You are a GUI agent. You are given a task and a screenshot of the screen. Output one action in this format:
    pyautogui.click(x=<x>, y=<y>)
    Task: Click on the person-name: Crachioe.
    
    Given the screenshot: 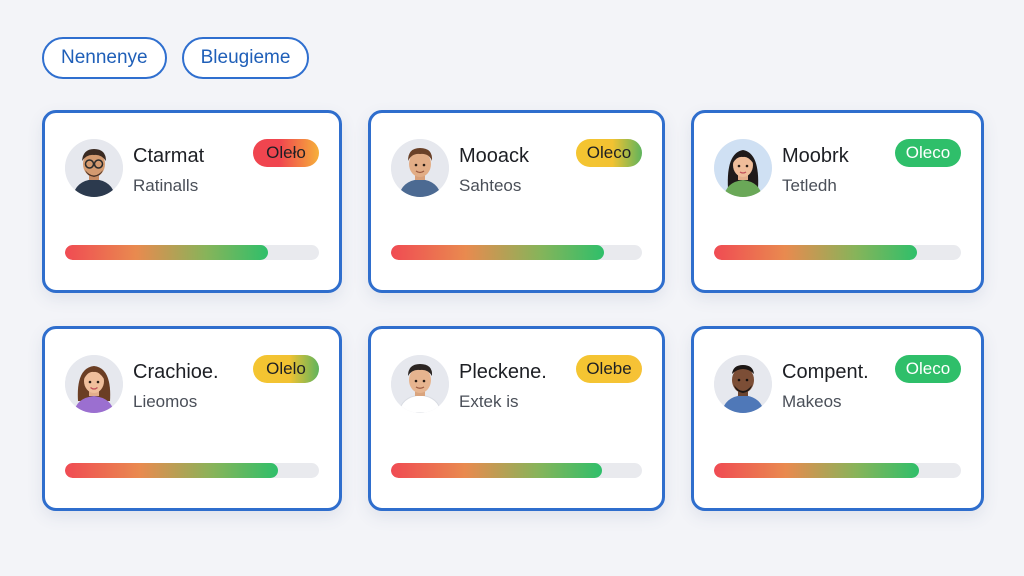 What is the action you would take?
    pyautogui.click(x=176, y=372)
    